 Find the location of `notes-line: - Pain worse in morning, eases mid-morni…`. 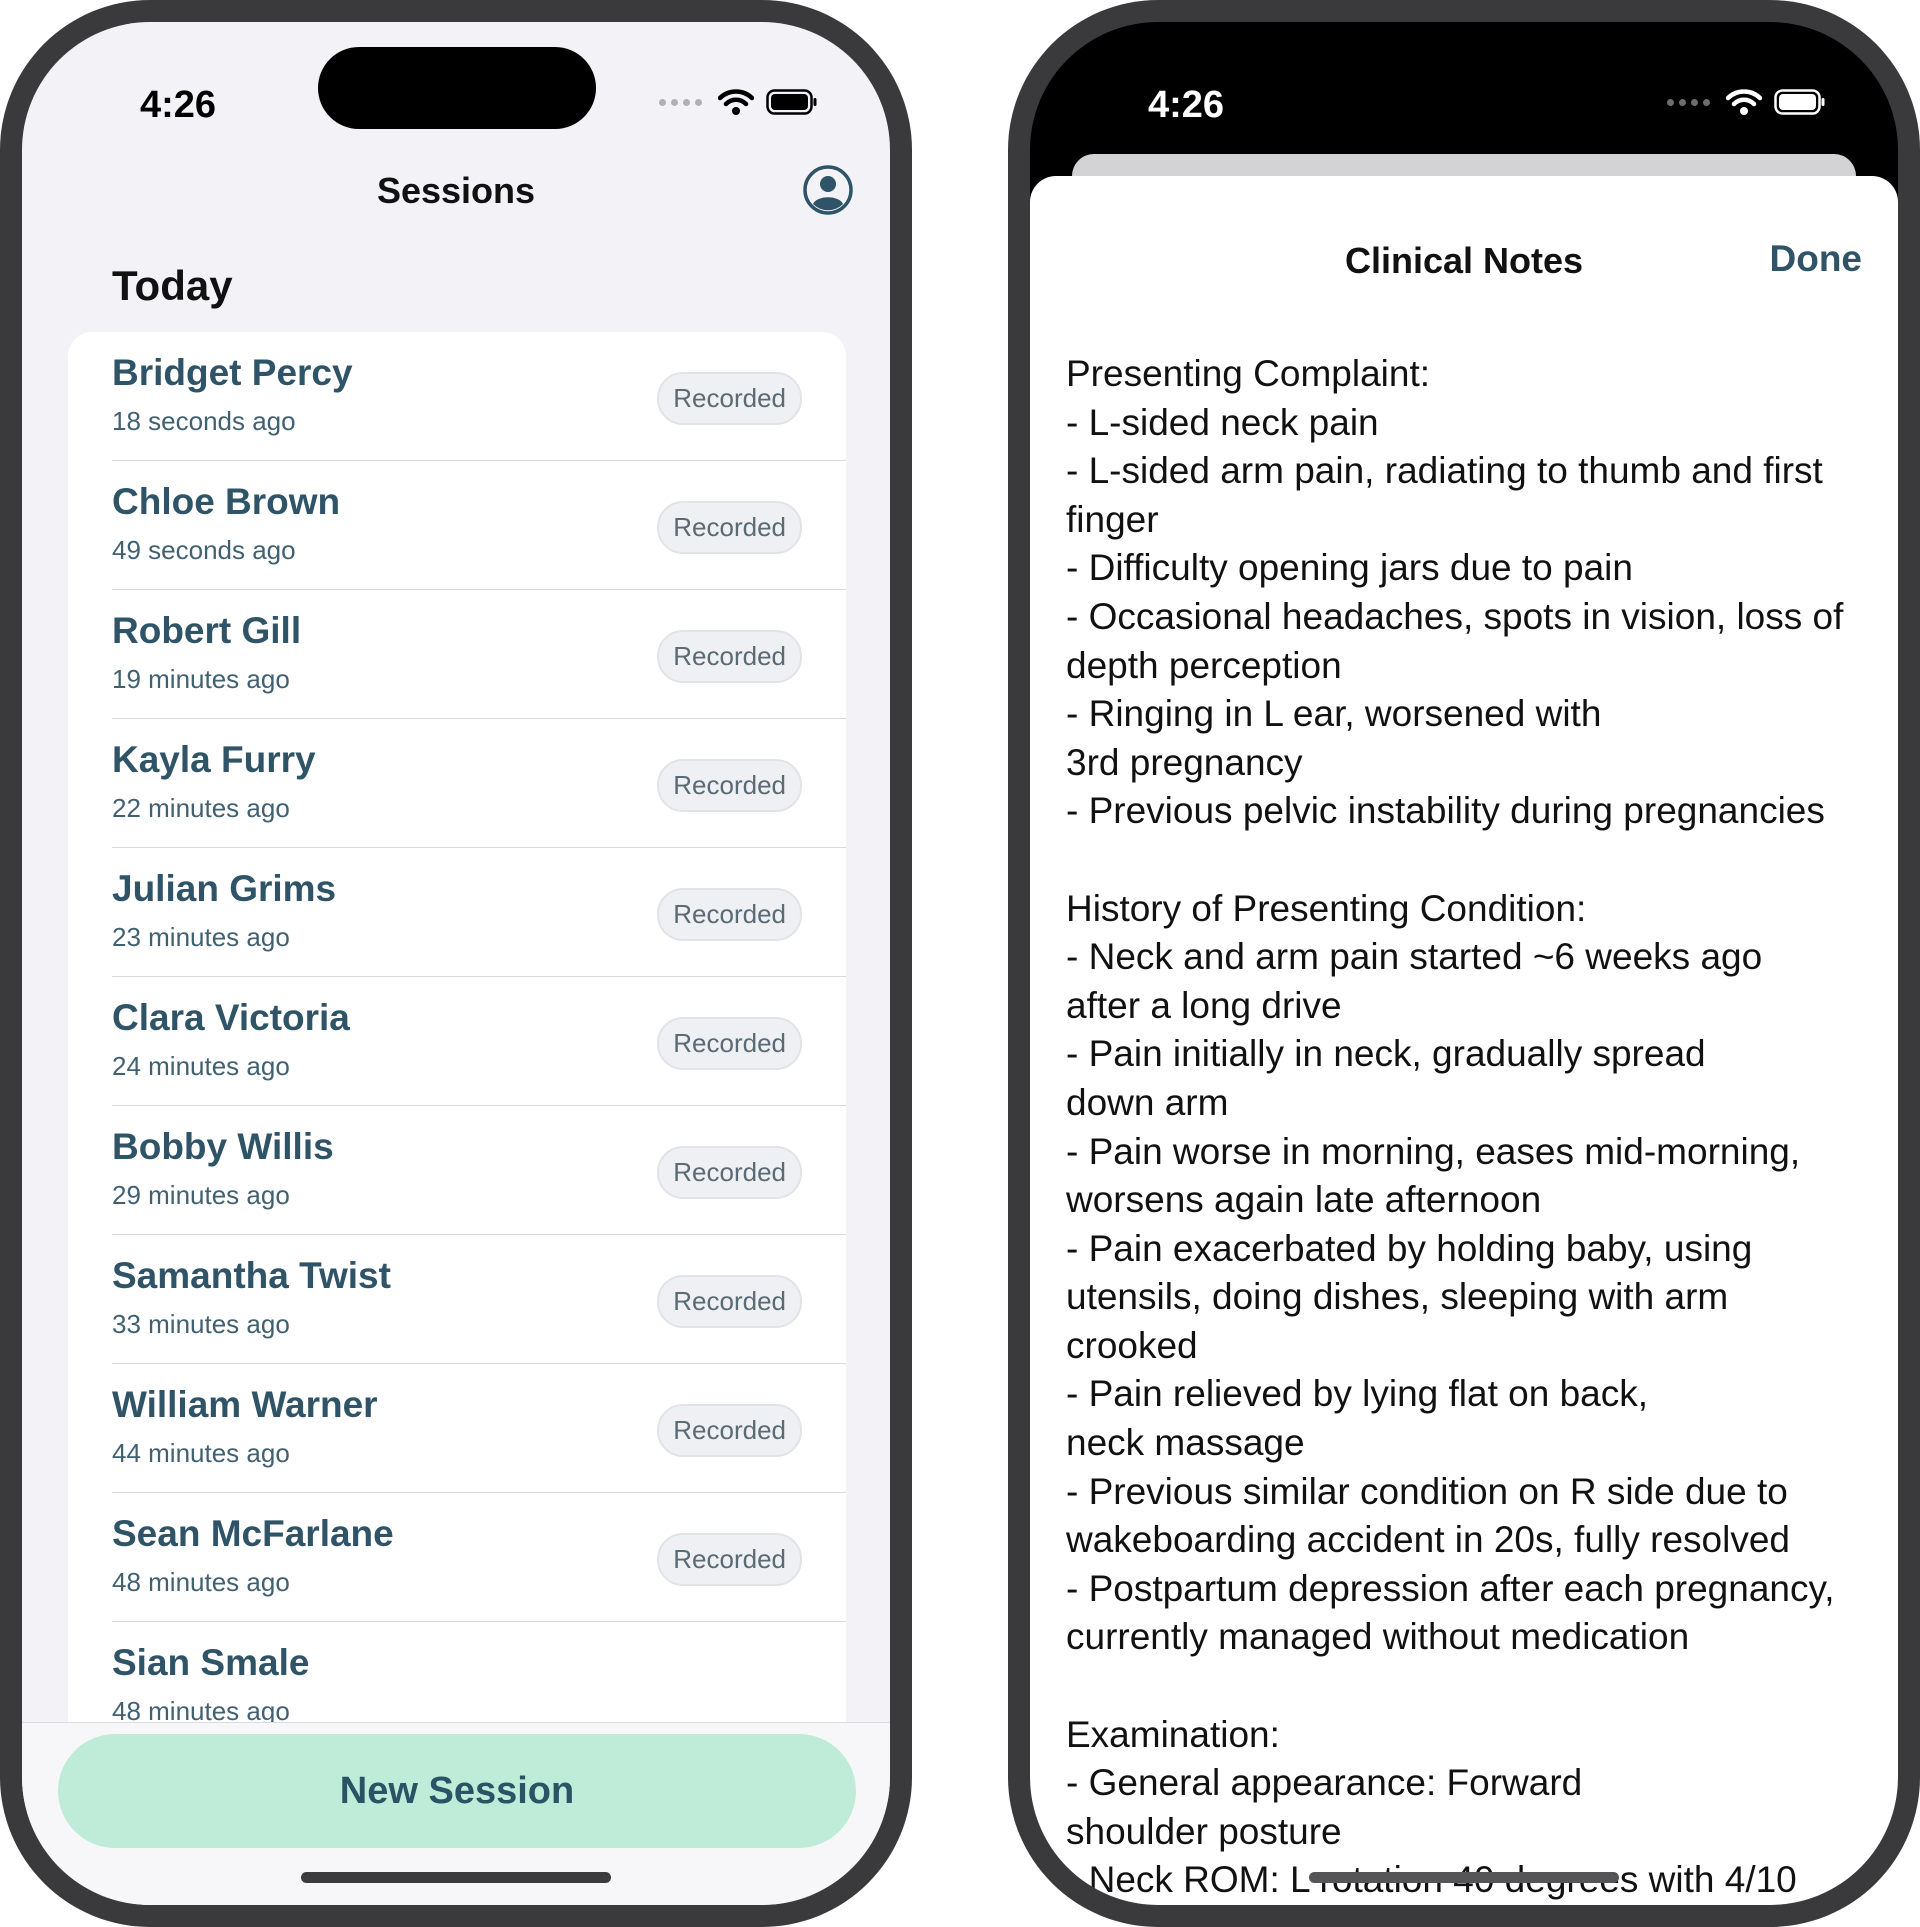

notes-line: - Pain worse in morning, eases mid-morni… is located at coordinates (1438, 1175).